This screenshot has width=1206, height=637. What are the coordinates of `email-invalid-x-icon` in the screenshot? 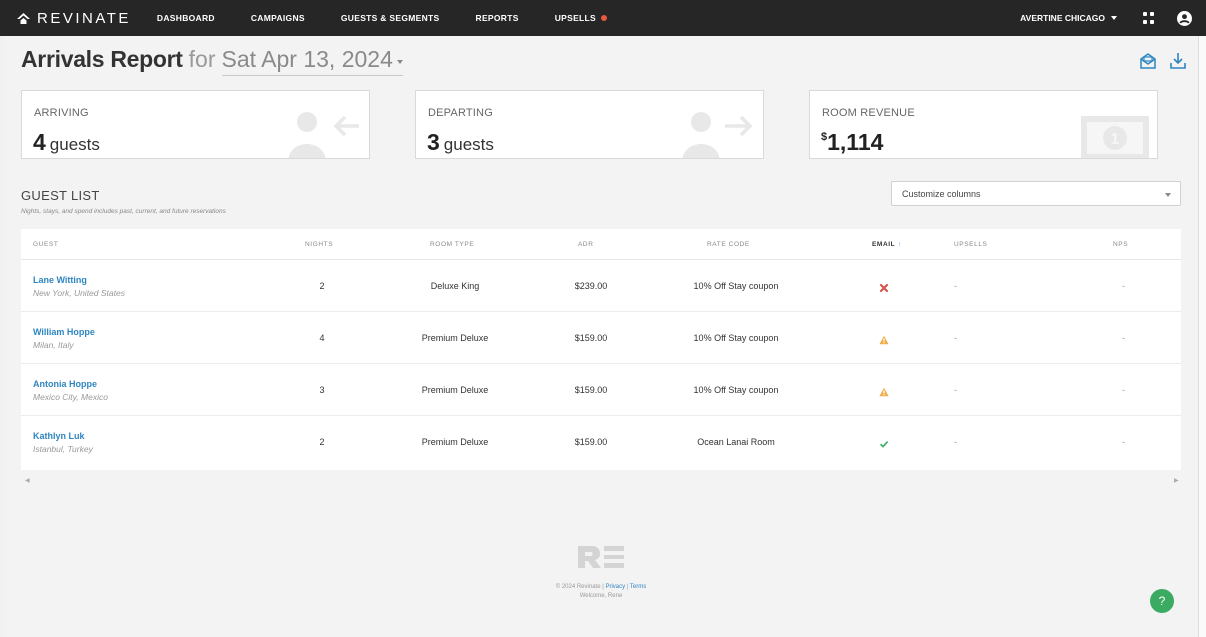 It's located at (884, 286).